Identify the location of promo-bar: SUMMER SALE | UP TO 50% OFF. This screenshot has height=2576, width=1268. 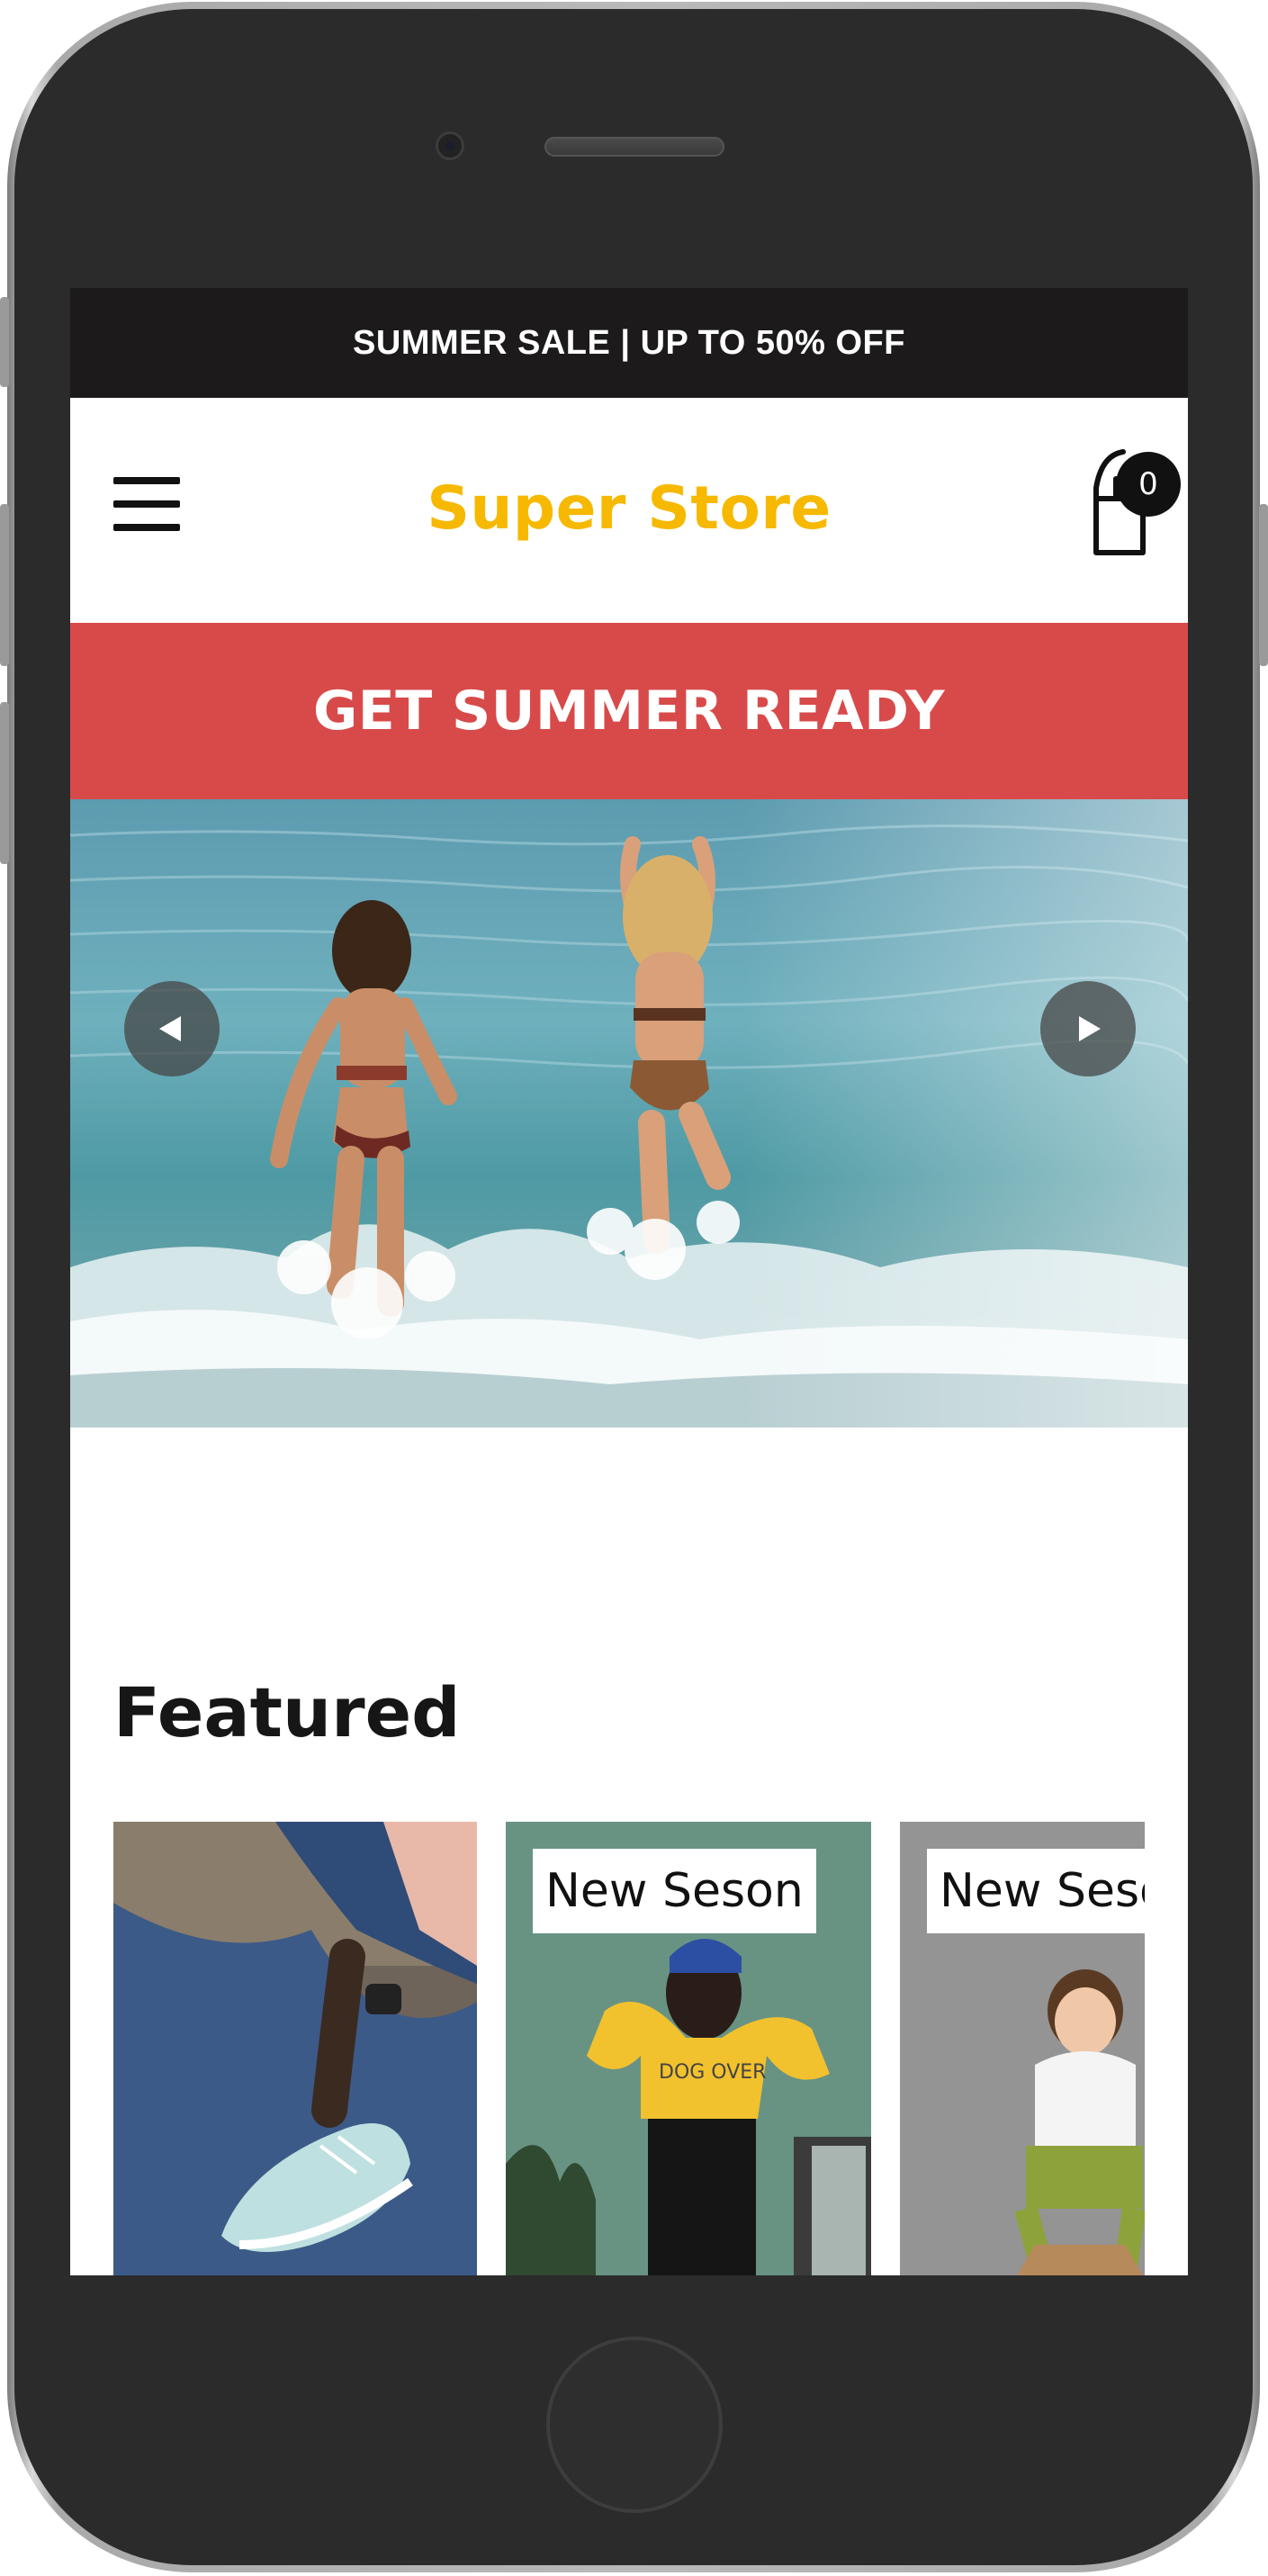
(629, 343).